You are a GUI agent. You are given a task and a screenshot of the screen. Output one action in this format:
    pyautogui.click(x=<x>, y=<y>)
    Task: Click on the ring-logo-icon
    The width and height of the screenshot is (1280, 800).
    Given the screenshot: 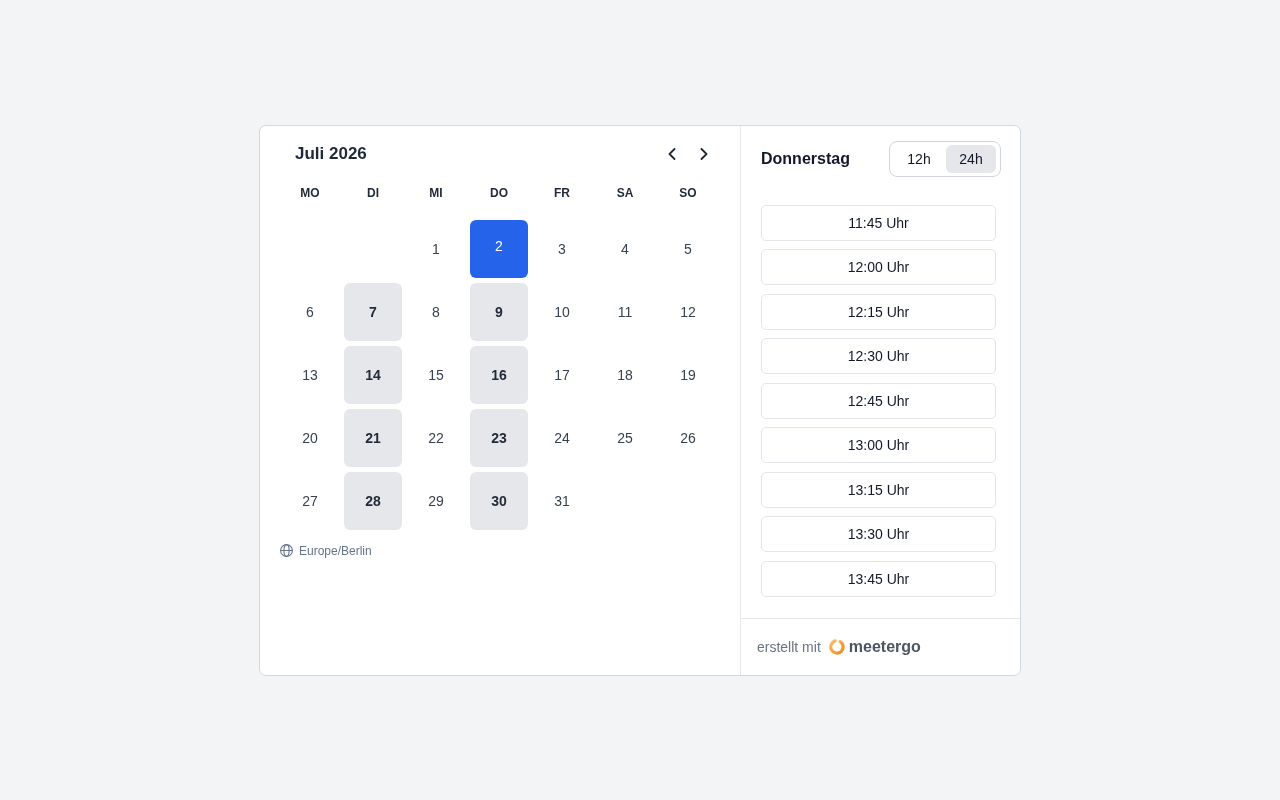 What is the action you would take?
    pyautogui.click(x=836, y=646)
    